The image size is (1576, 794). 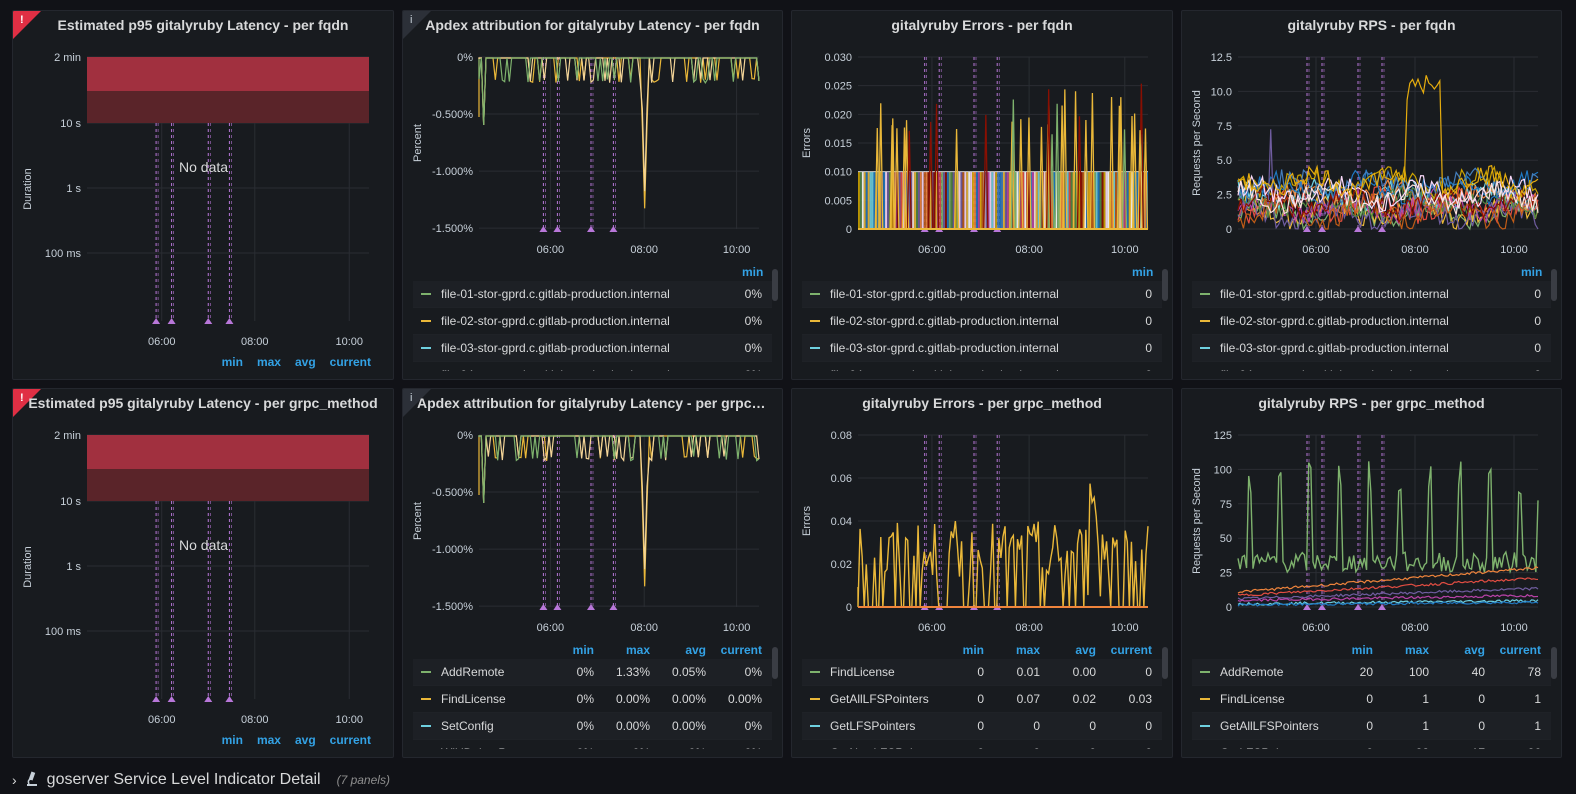 I want to click on legend-item: FindLicense 0% 0.00% 0.00% 0.00%, so click(x=592, y=699).